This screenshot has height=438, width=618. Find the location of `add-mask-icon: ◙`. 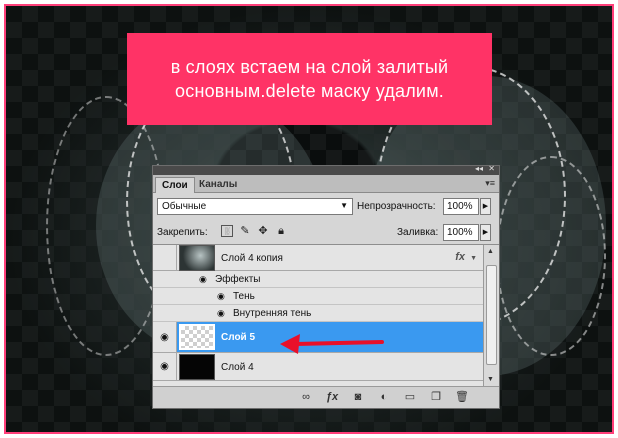

add-mask-icon: ◙ is located at coordinates (358, 397).